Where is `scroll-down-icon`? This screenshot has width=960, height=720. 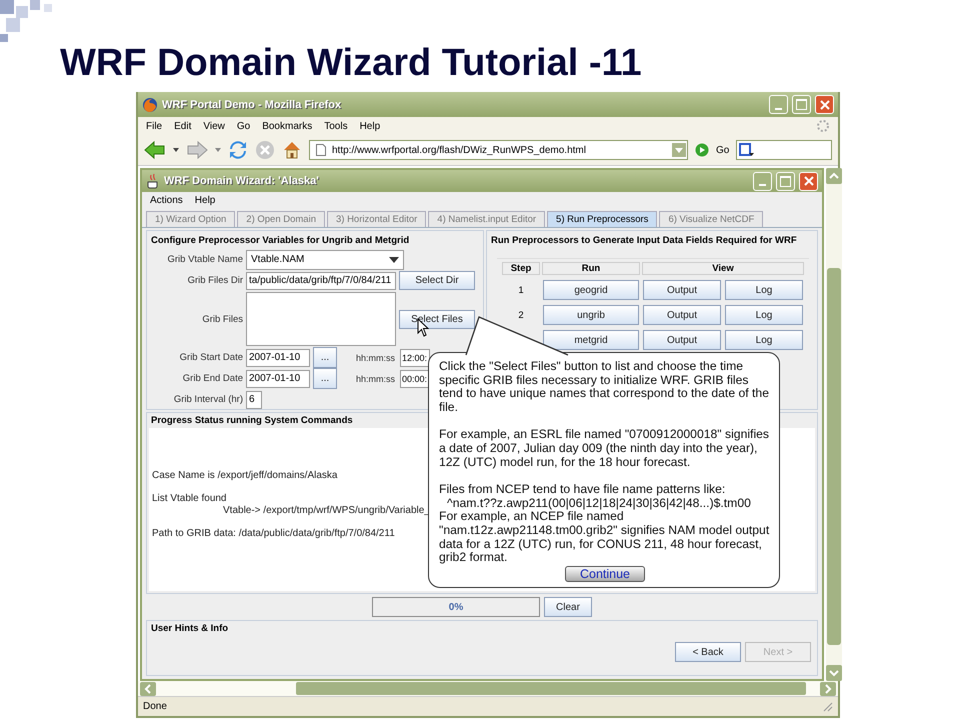
scroll-down-icon is located at coordinates (834, 673).